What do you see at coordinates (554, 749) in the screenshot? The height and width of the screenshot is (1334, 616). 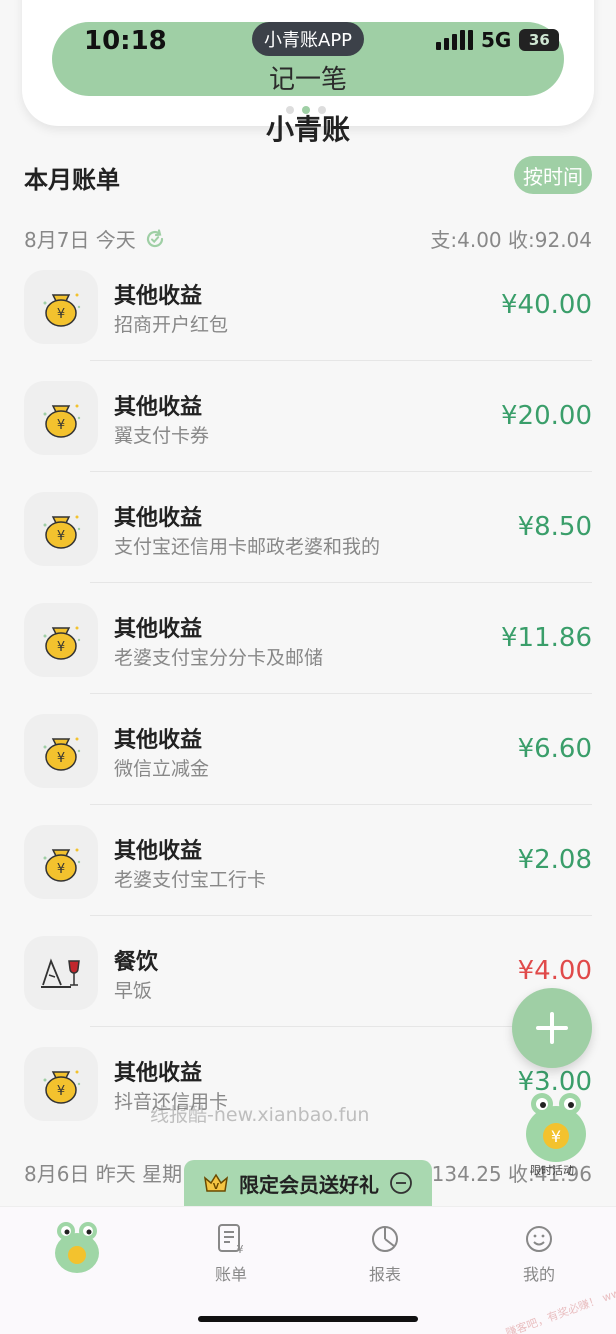 I see `transaction-amount: ¥6.60` at bounding box center [554, 749].